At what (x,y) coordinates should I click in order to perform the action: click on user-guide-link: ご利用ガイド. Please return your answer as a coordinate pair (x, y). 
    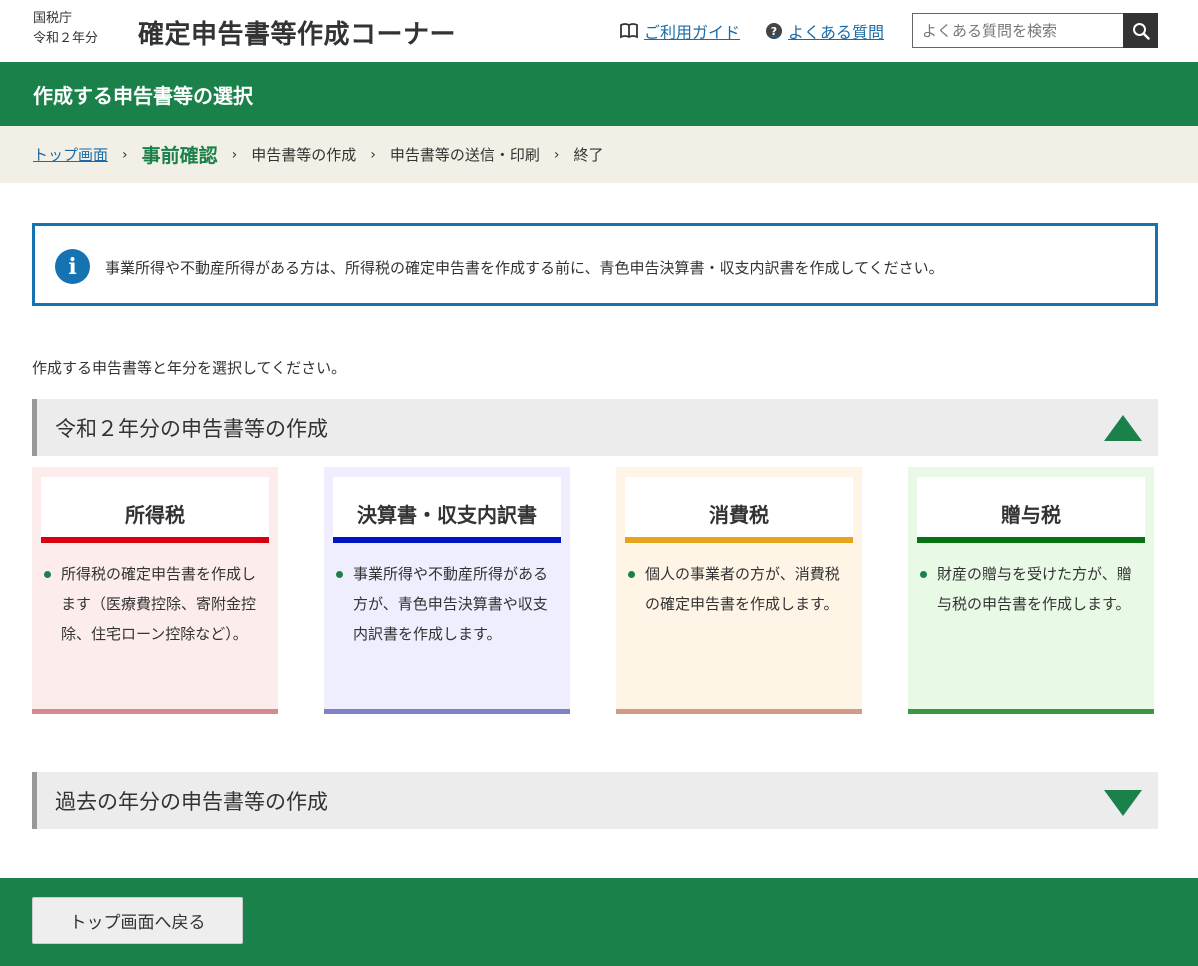
    Looking at the image, I should click on (680, 31).